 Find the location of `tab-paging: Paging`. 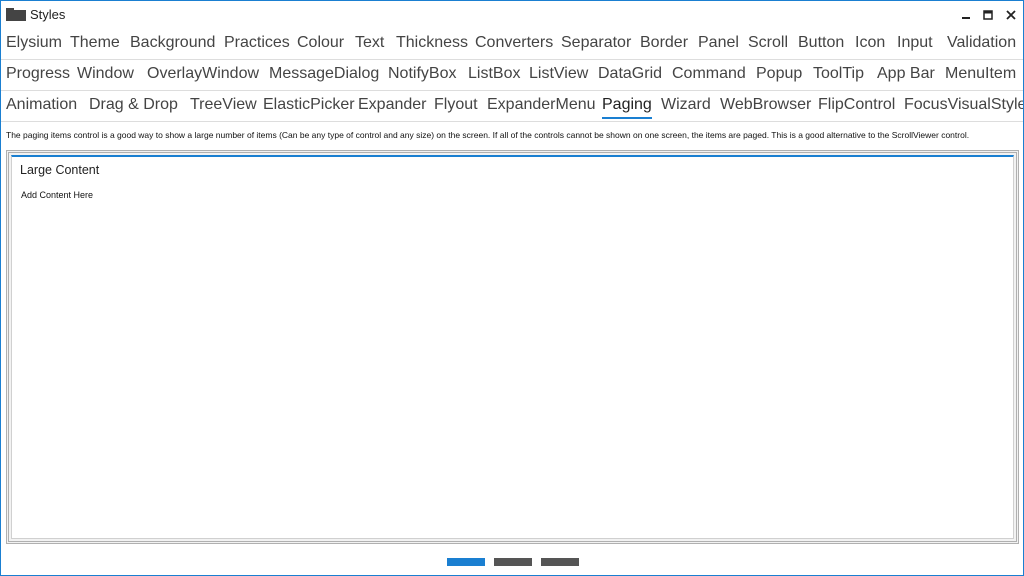

tab-paging: Paging is located at coordinates (627, 107).